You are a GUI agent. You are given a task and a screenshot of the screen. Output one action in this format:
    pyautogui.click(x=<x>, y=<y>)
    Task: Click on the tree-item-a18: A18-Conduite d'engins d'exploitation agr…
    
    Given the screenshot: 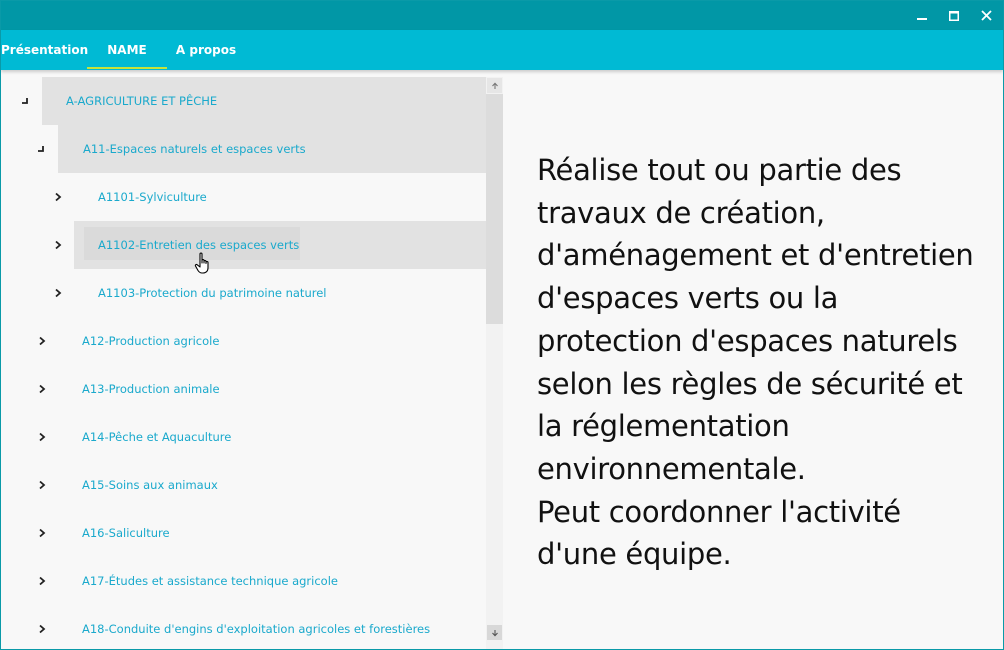 What is the action you would take?
    pyautogui.click(x=243, y=627)
    